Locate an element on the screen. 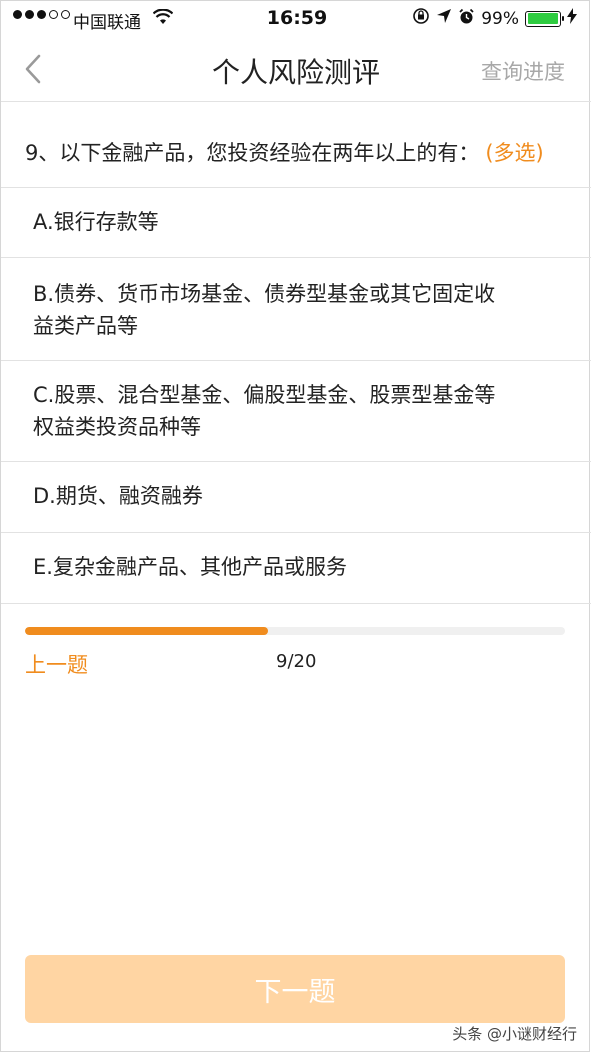  battery-percent: 99% is located at coordinates (500, 18).